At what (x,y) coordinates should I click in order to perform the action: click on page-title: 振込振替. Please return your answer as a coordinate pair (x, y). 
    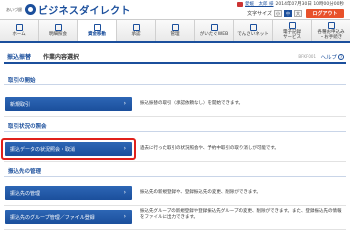
    Looking at the image, I should click on (19, 57).